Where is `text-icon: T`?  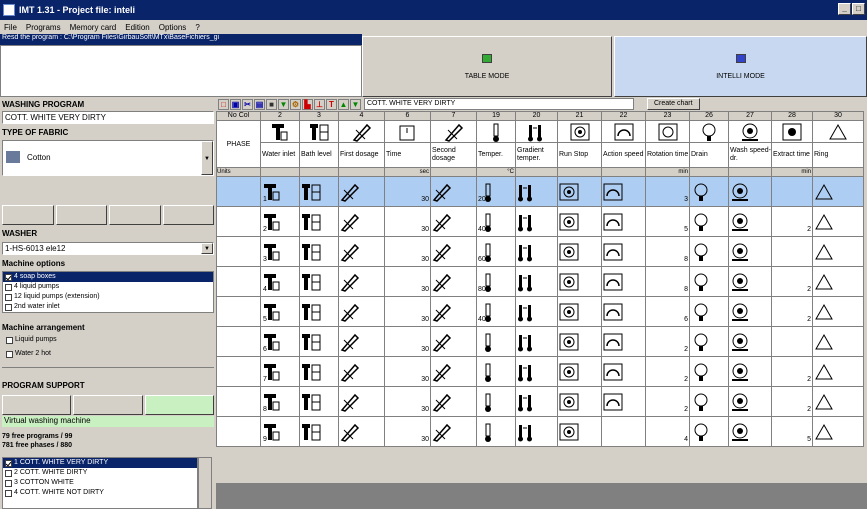 text-icon: T is located at coordinates (331, 104).